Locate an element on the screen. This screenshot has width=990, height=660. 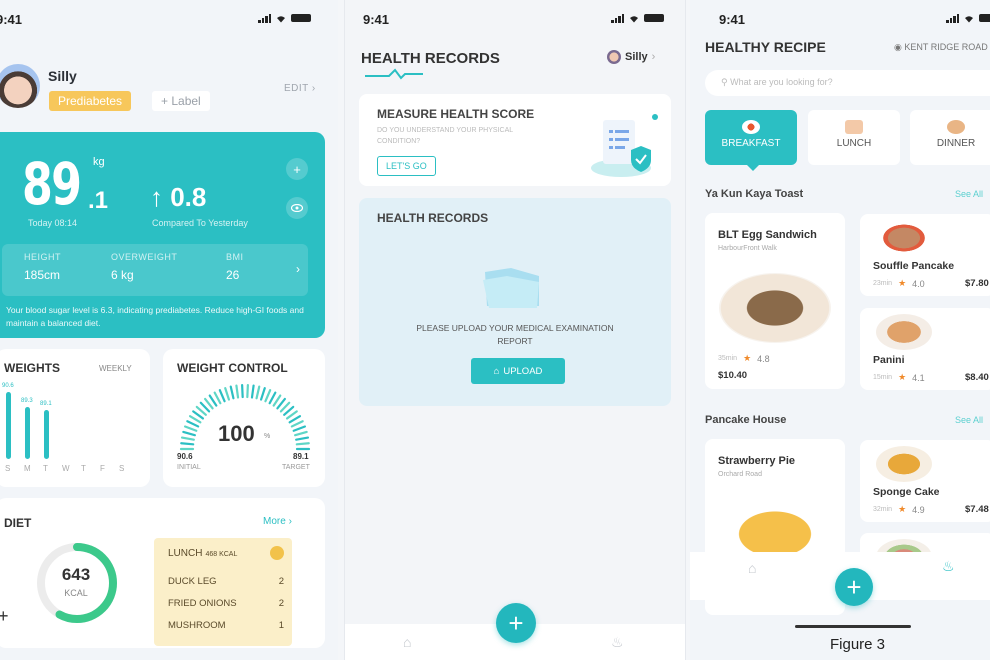
recipe-price: $10.40 is located at coordinates (733, 375).